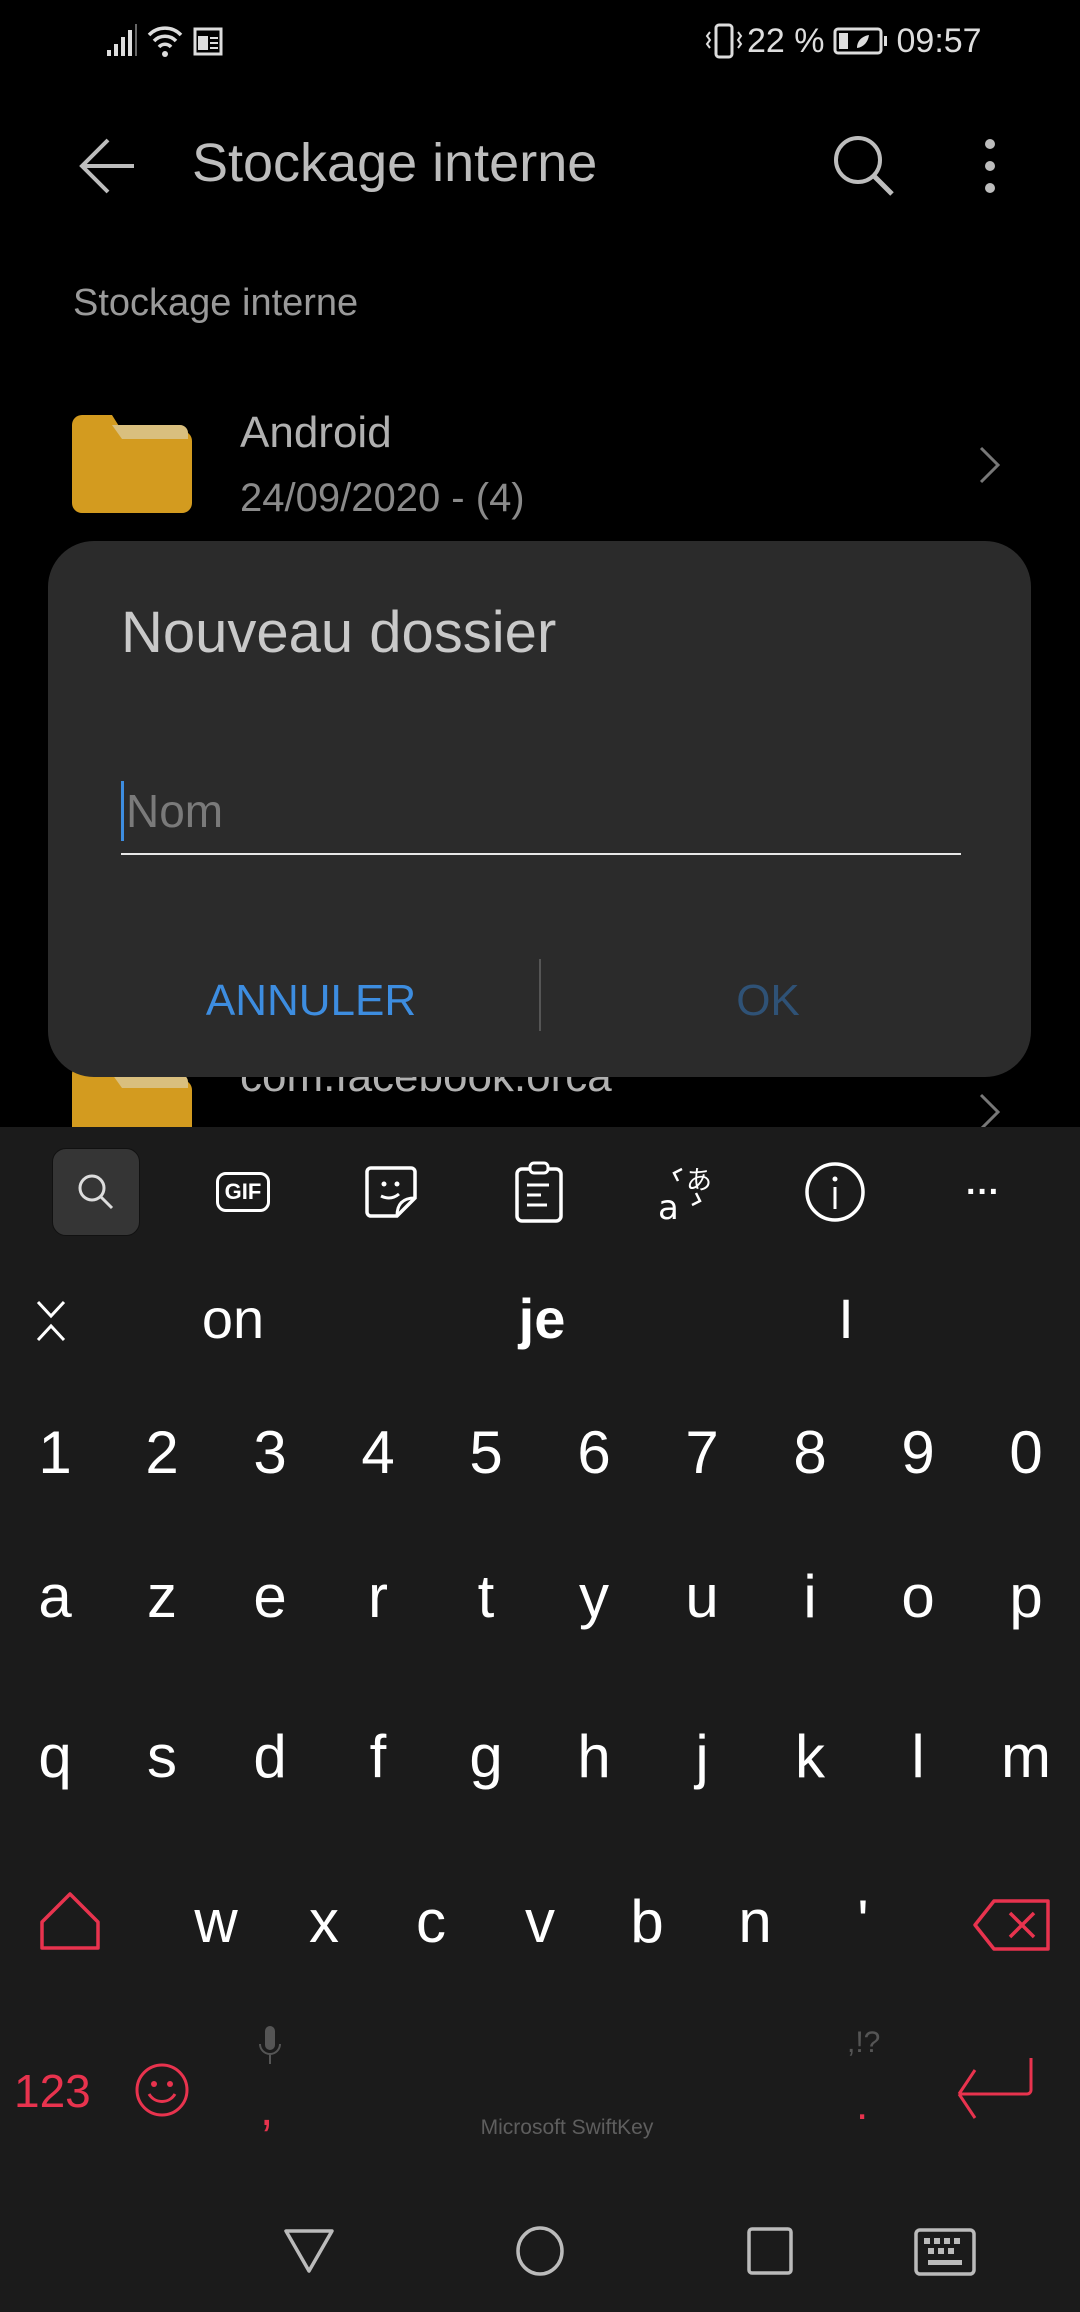 The width and height of the screenshot is (1080, 2312). I want to click on key-5: 5, so click(486, 1452).